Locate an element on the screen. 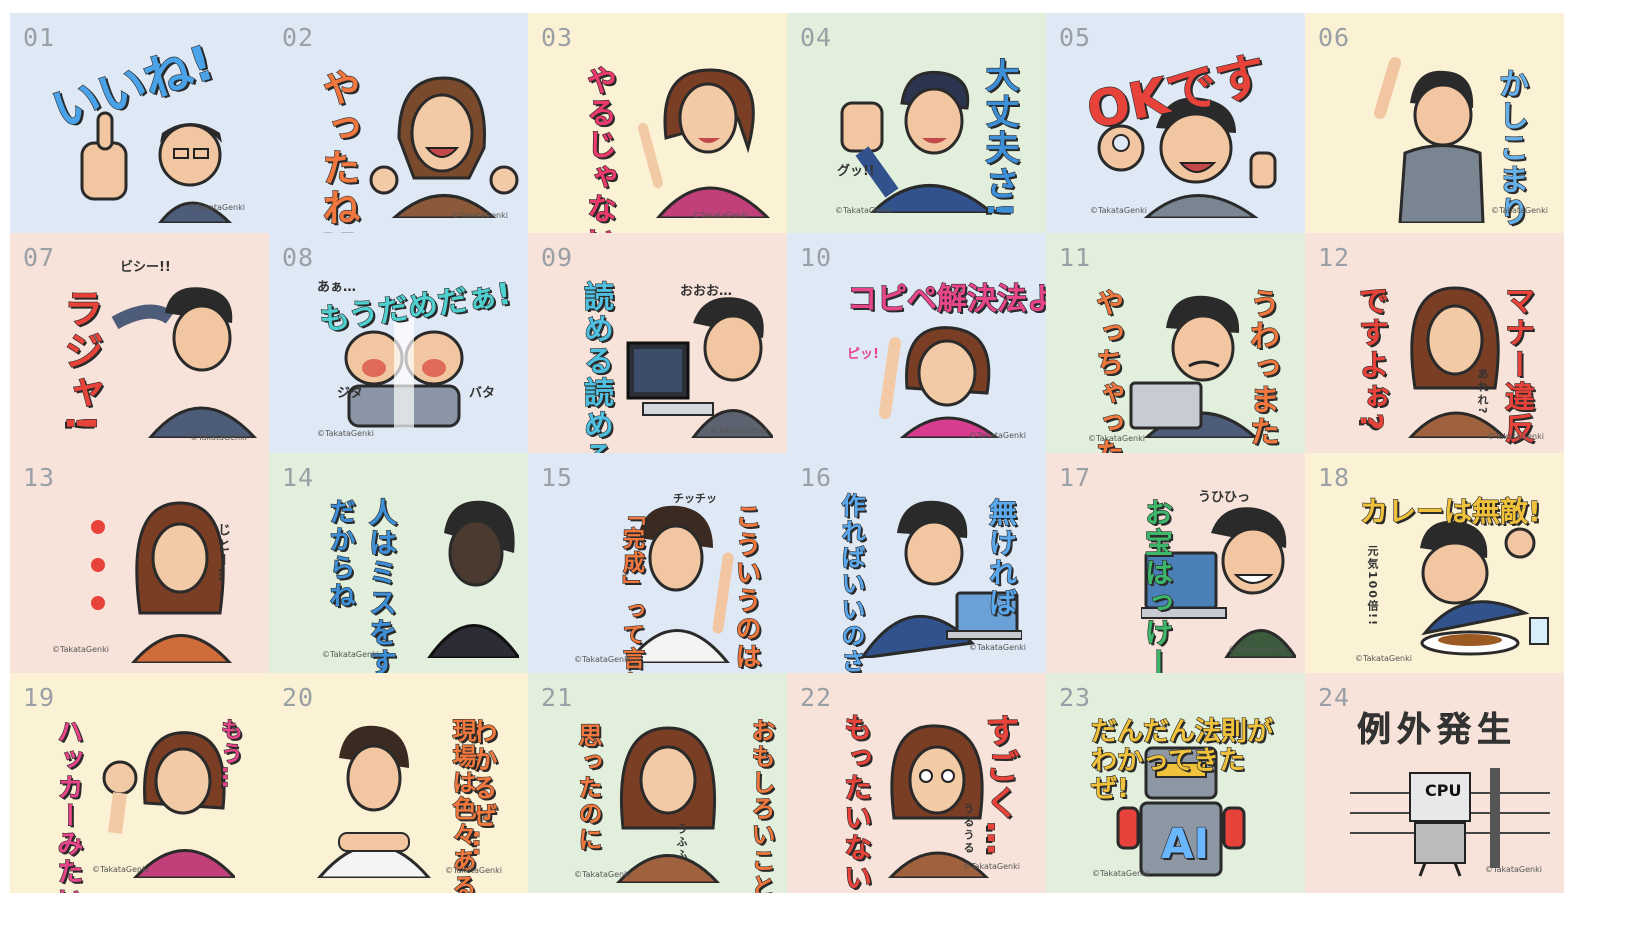 This screenshot has height=936, width=1626. sticker-caption: 無ければ is located at coordinates (1001, 557).